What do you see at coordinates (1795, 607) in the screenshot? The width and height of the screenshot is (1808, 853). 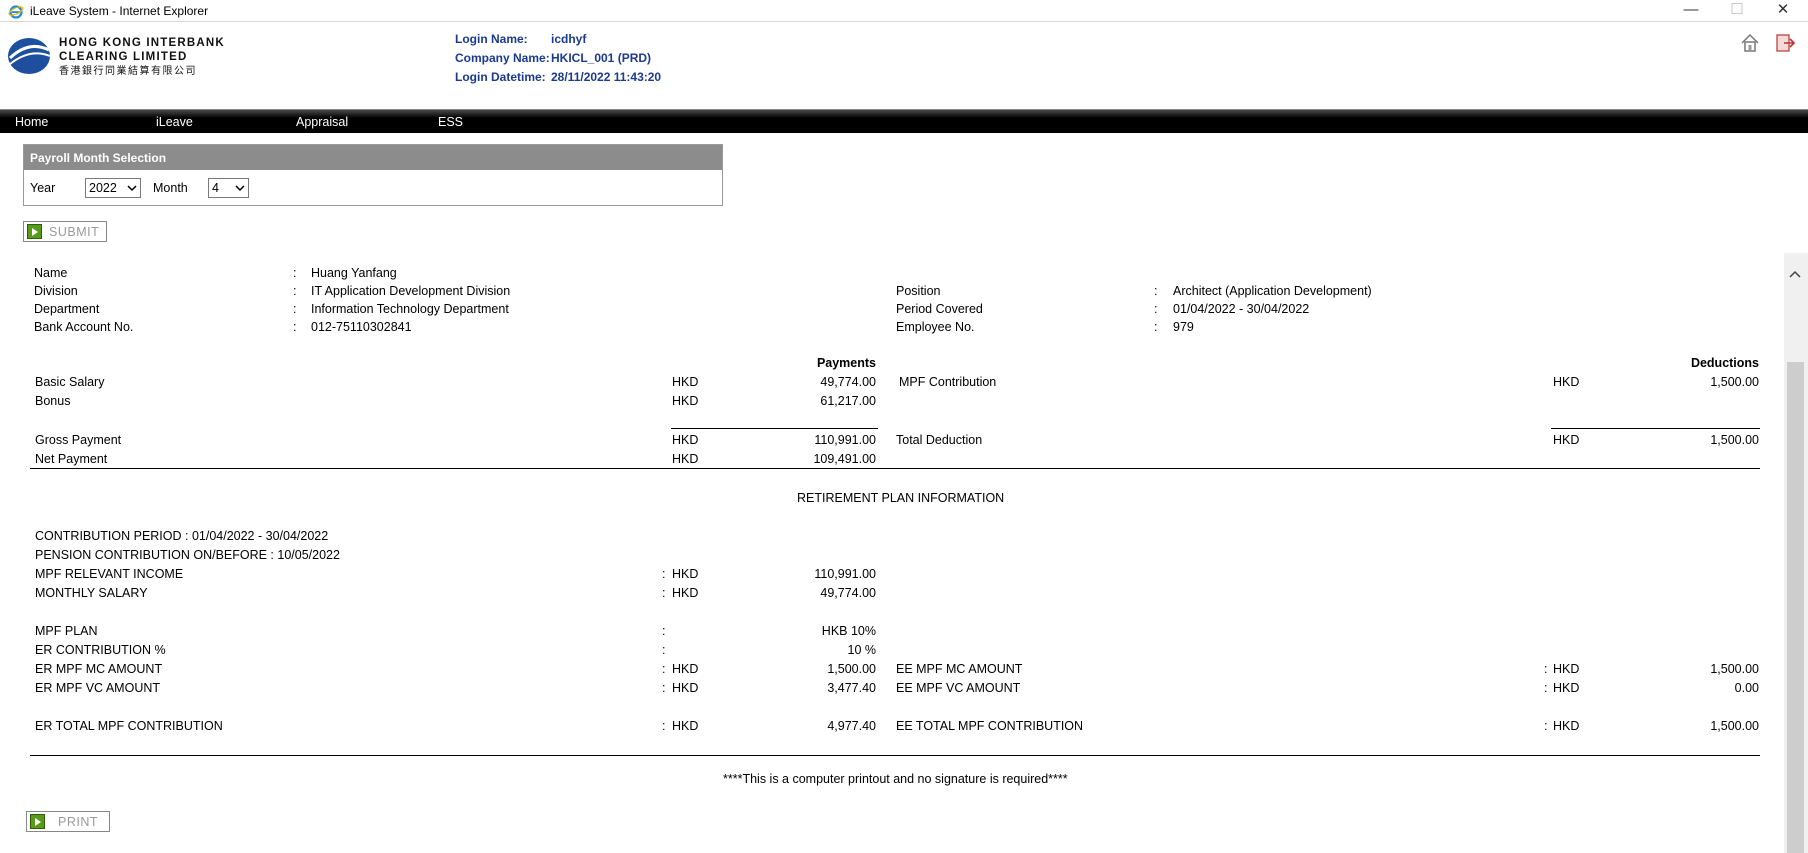 I see `scrollbar-thumb` at bounding box center [1795, 607].